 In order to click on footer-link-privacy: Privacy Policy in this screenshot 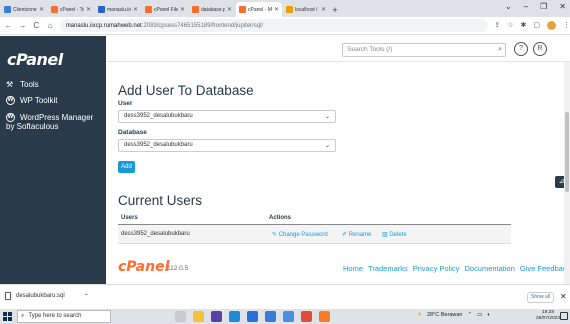, I will do `click(436, 268)`.